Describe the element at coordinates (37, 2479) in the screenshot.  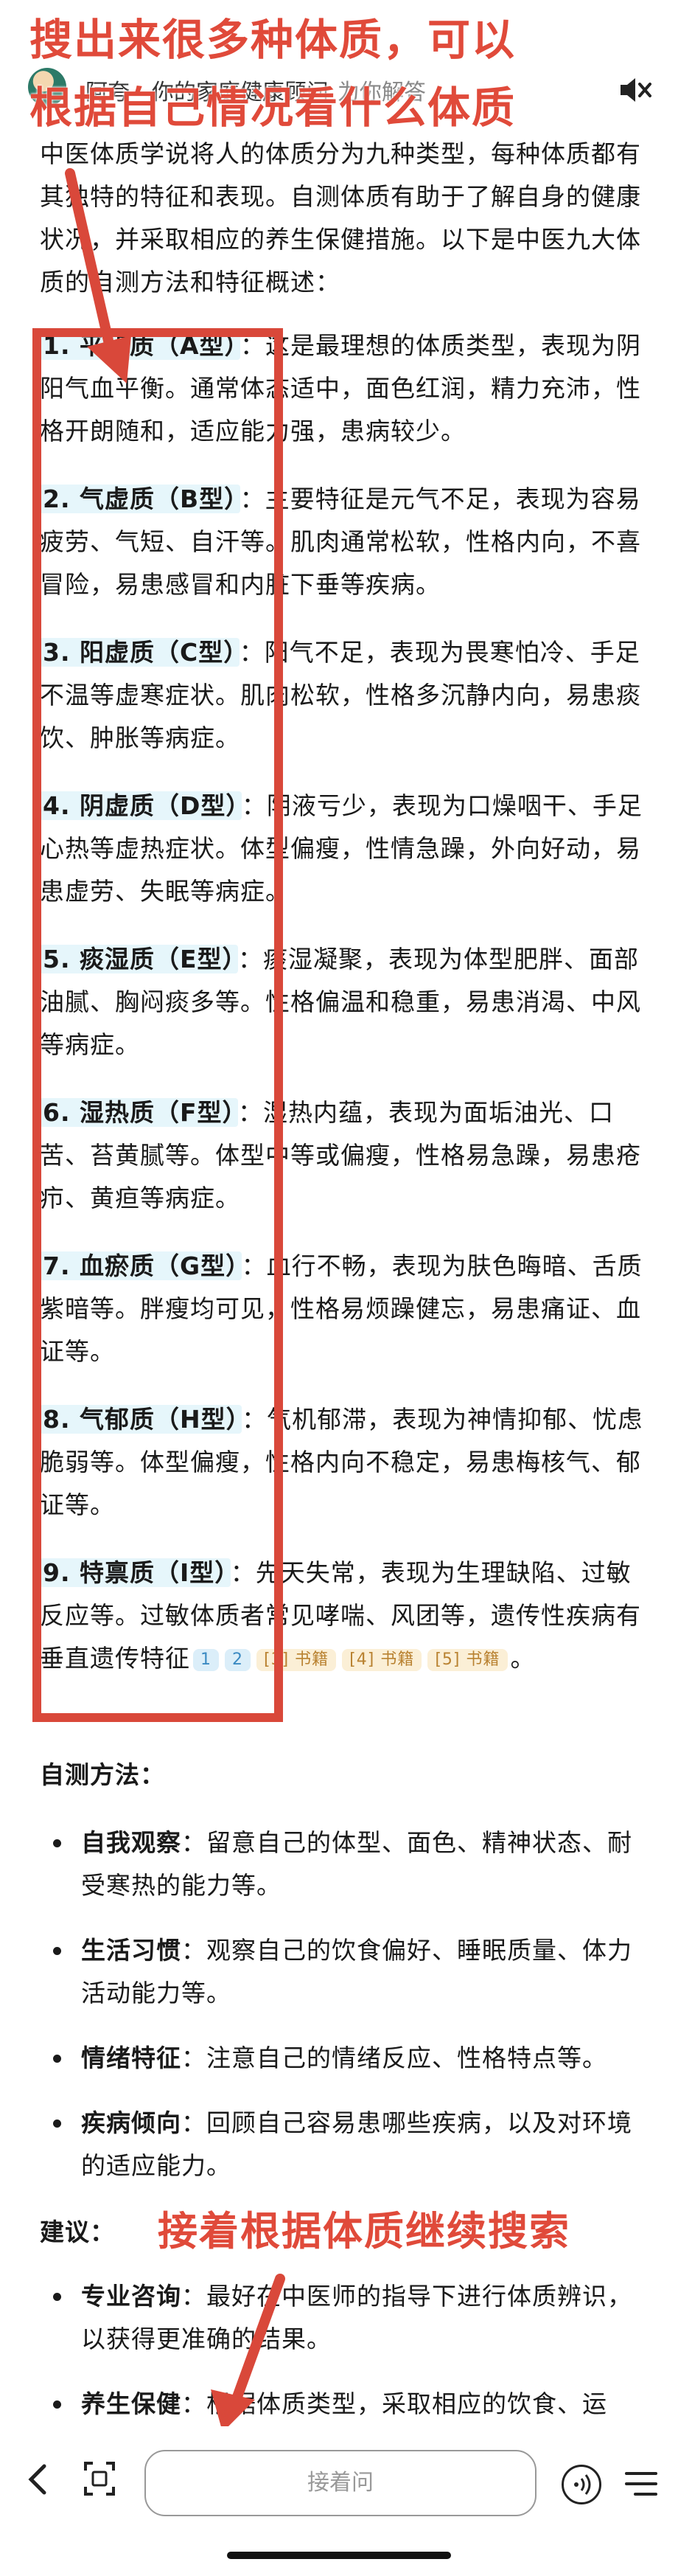
I see `chevron-left-icon` at that location.